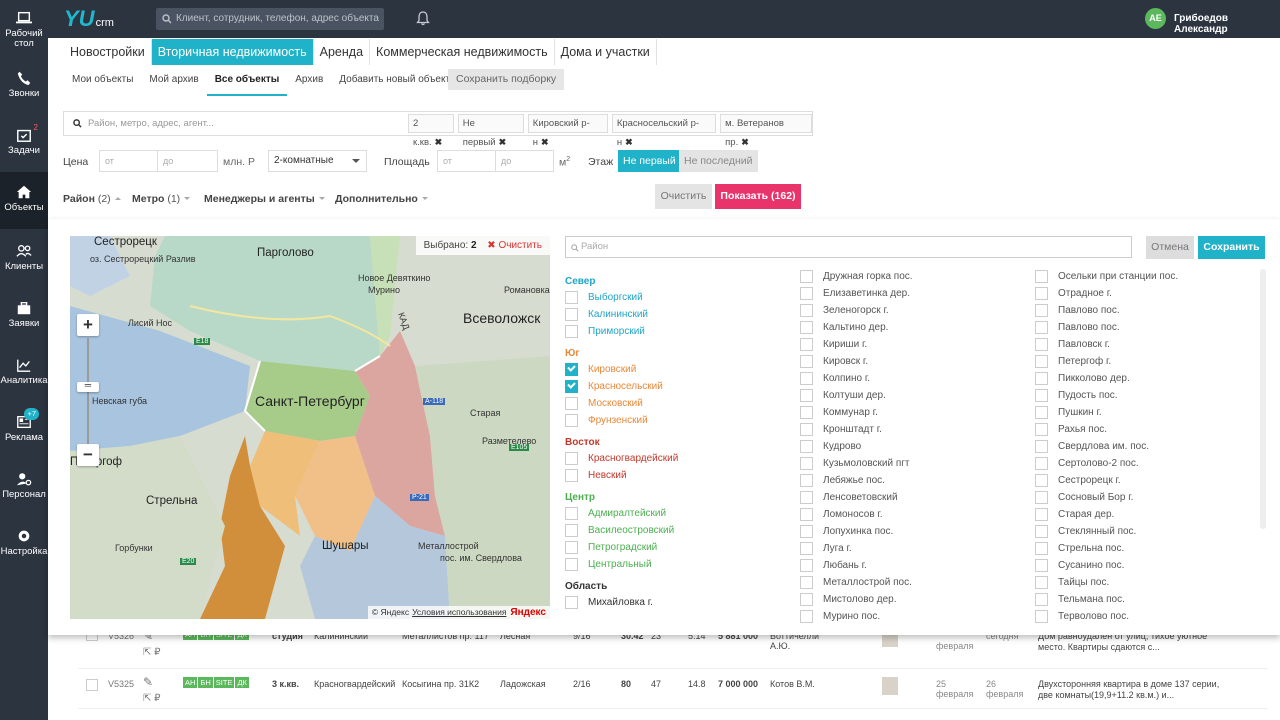 The width and height of the screenshot is (1280, 720). What do you see at coordinates (621, 565) in the screenshot?
I see `district-checkbox: Центральный` at bounding box center [621, 565].